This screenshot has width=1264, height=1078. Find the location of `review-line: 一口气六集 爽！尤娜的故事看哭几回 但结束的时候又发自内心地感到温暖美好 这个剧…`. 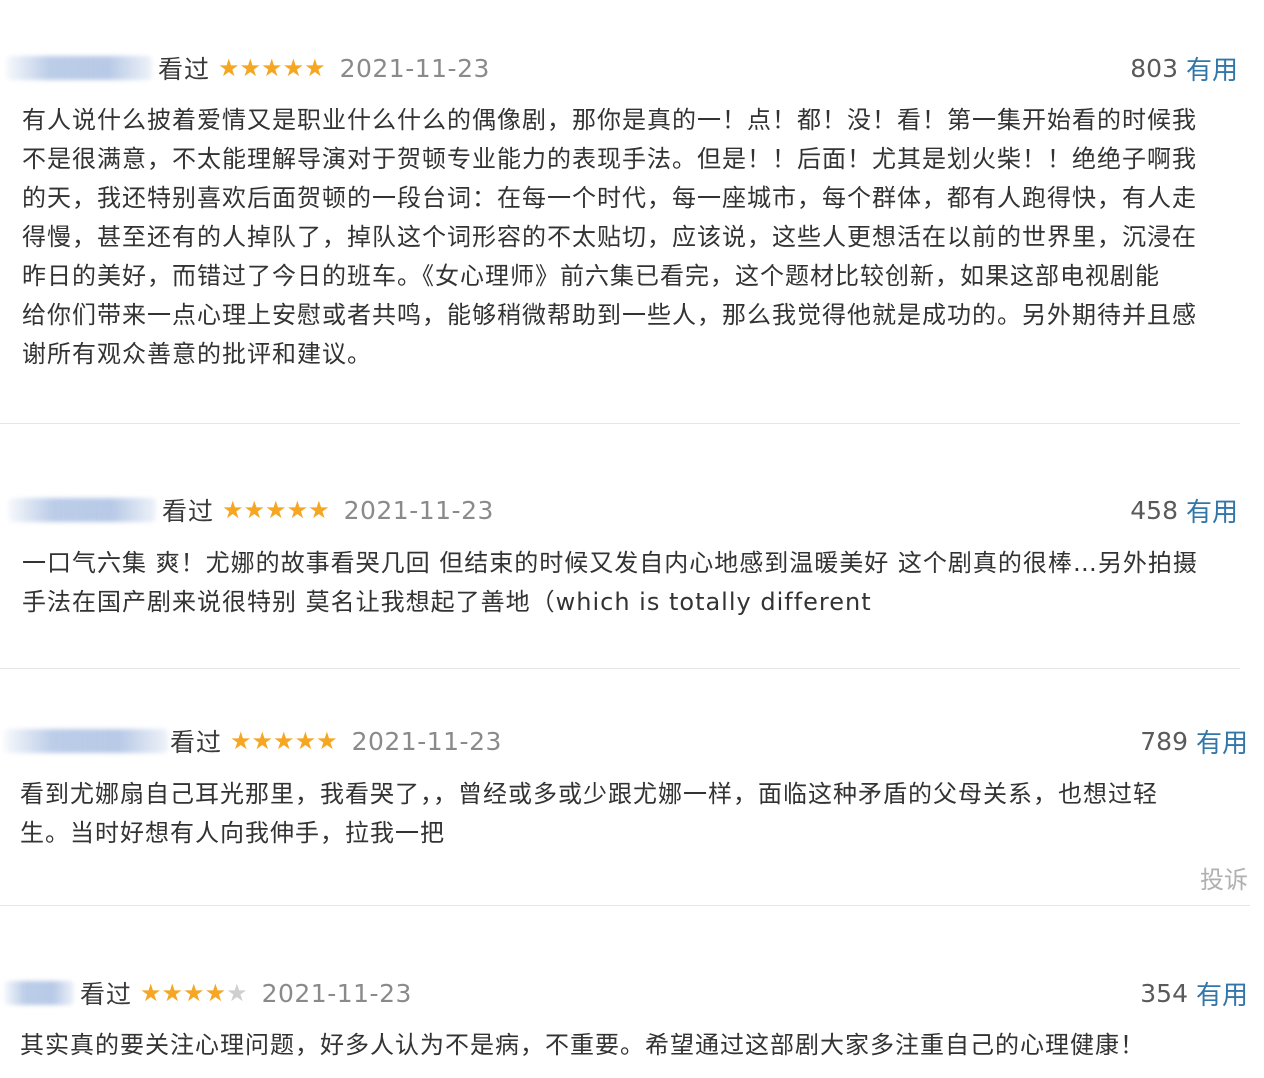

review-line: 一口气六集 爽！尤娜的故事看哭几回 但结束的时候又发自内心地感到温暖美好 这个剧… is located at coordinates (610, 563).